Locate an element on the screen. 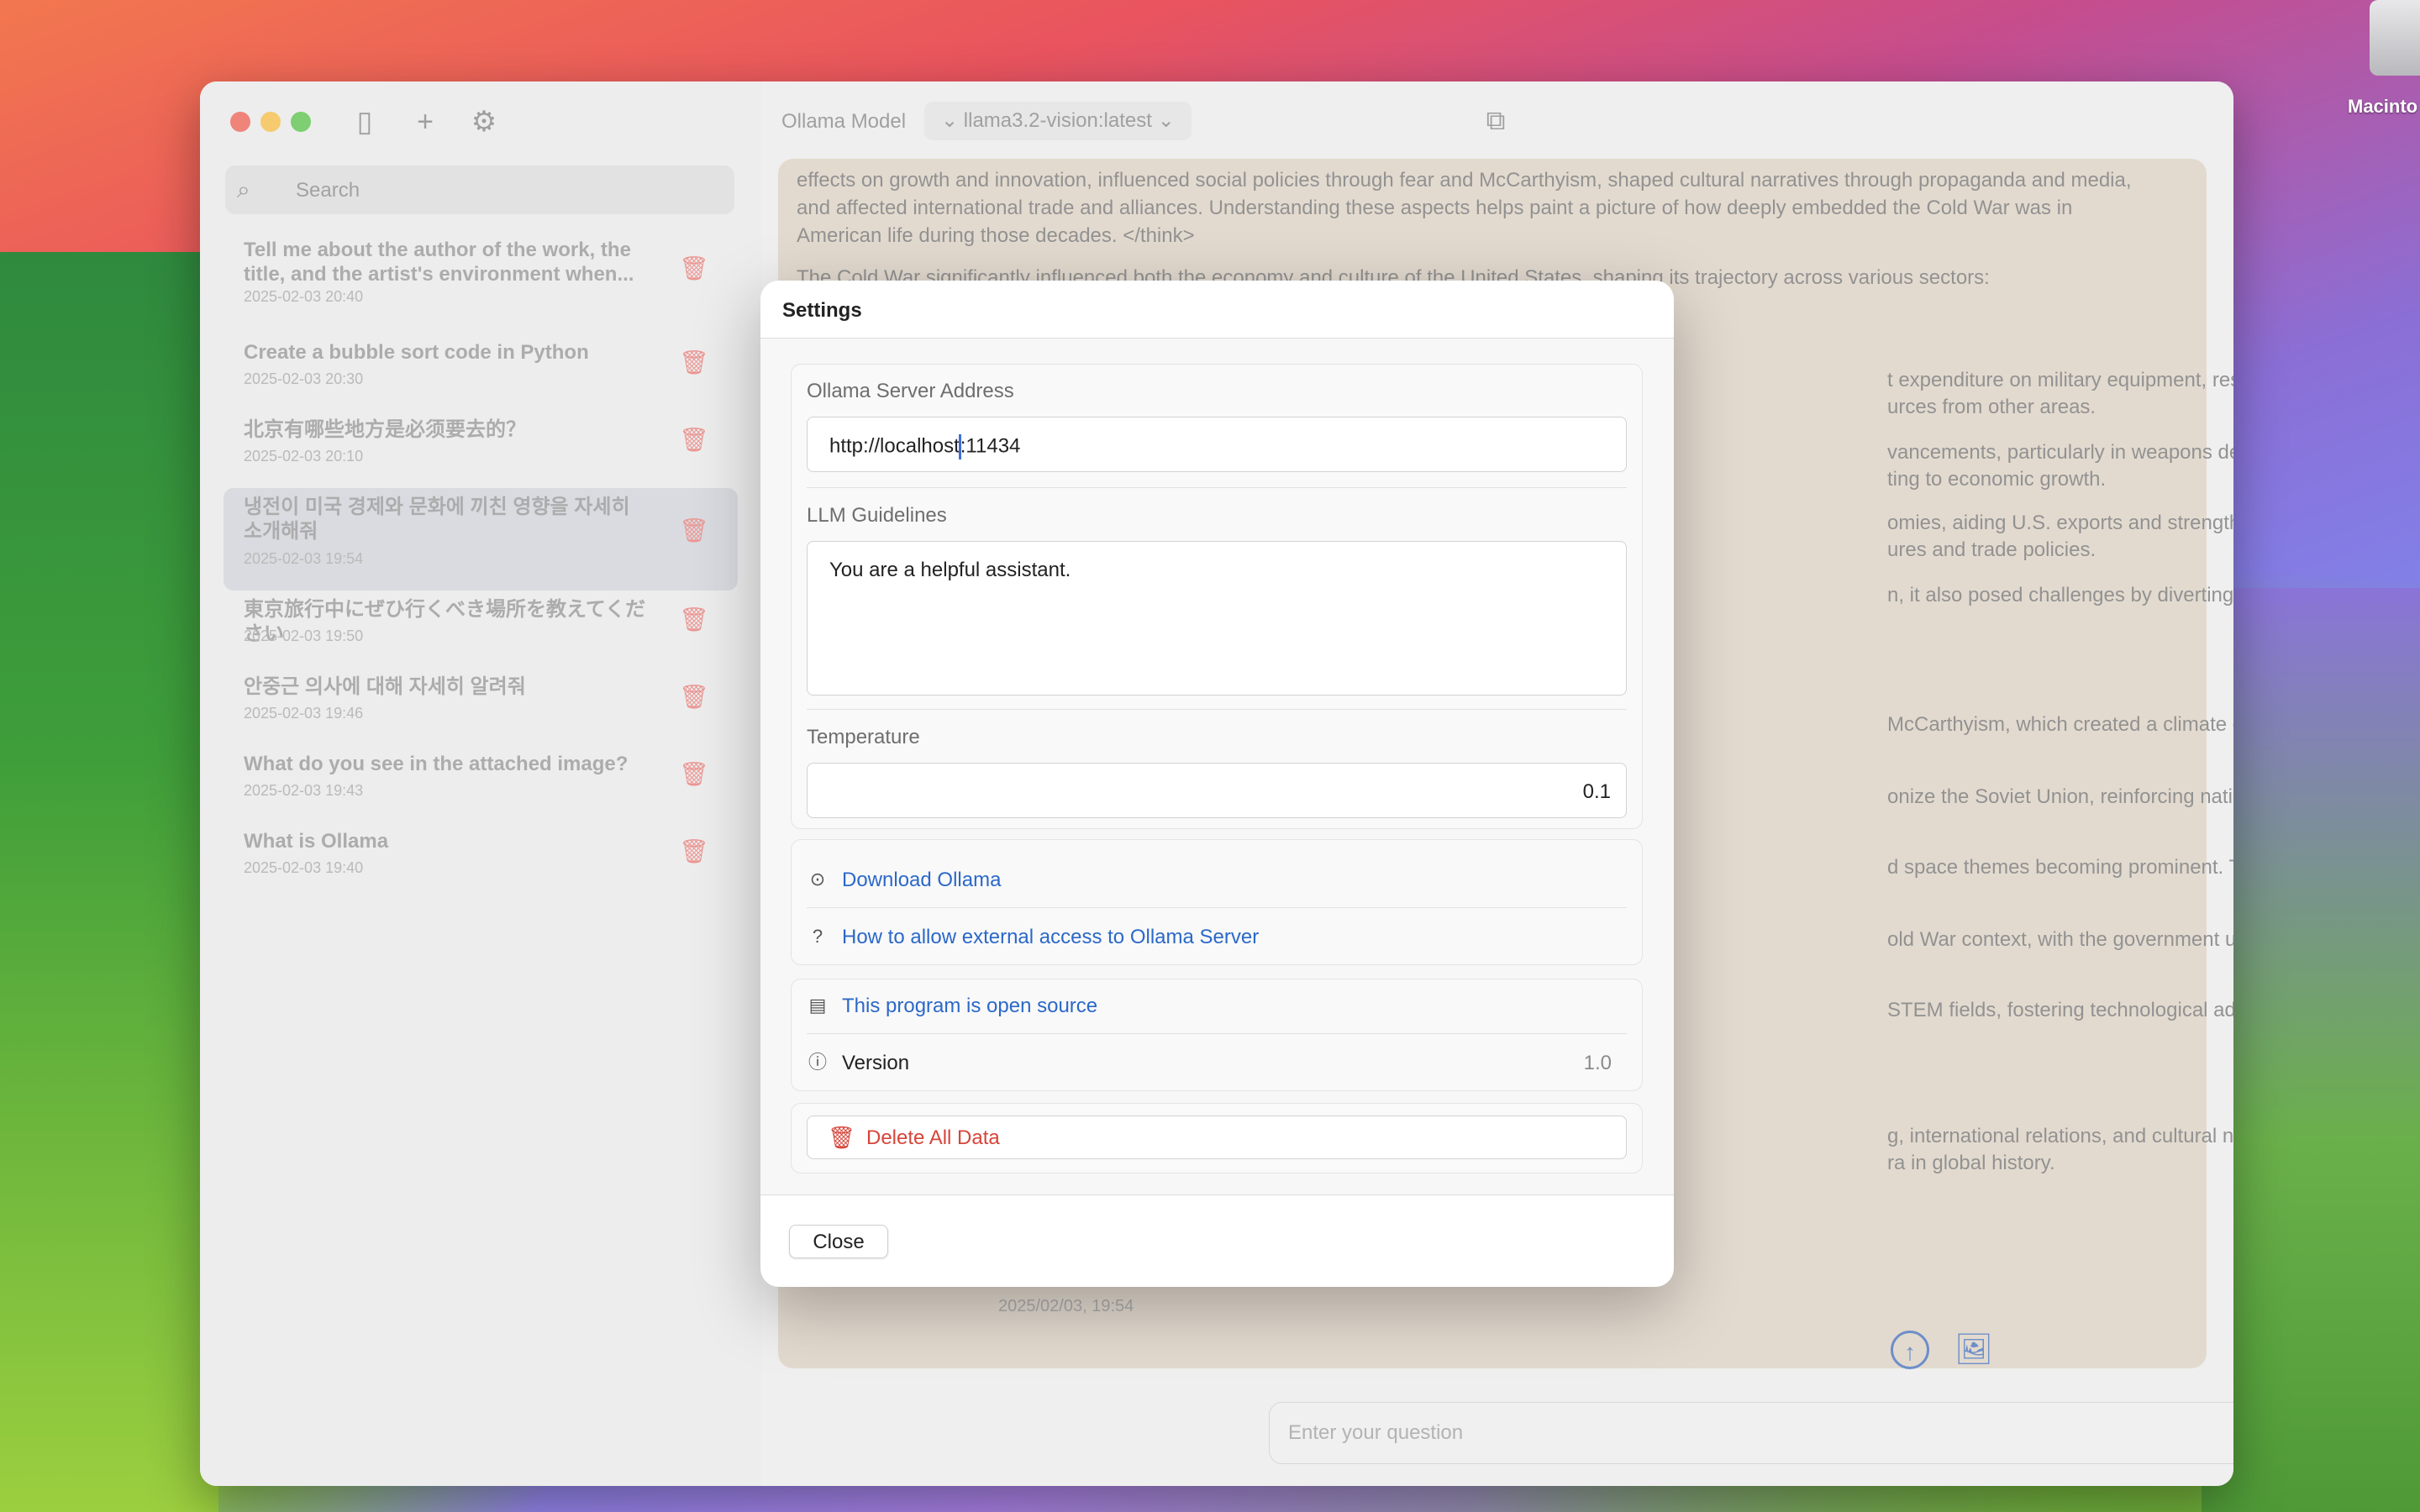 This screenshot has width=2420, height=1512. temperature-value: 0.1 is located at coordinates (1596, 791).